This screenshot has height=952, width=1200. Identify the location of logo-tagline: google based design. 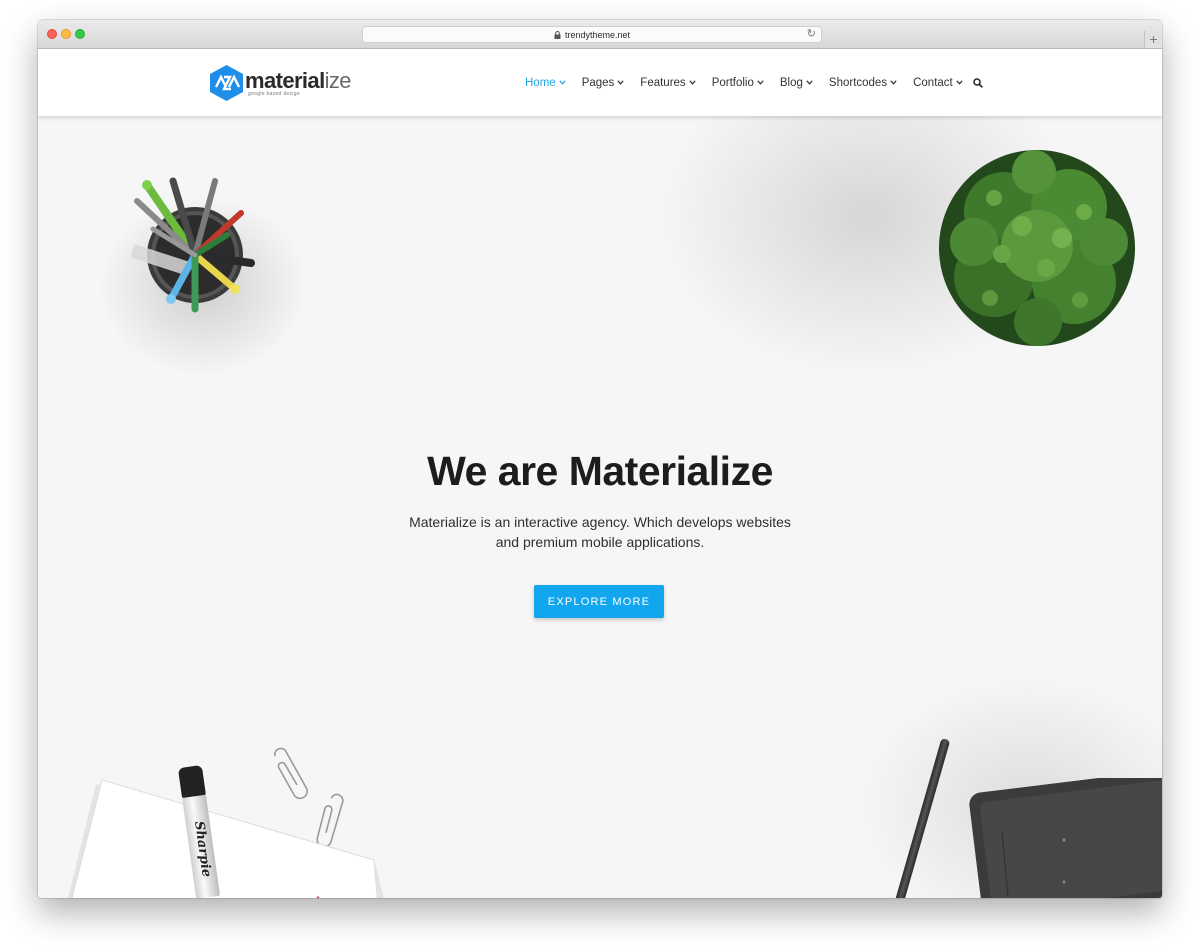
(274, 94).